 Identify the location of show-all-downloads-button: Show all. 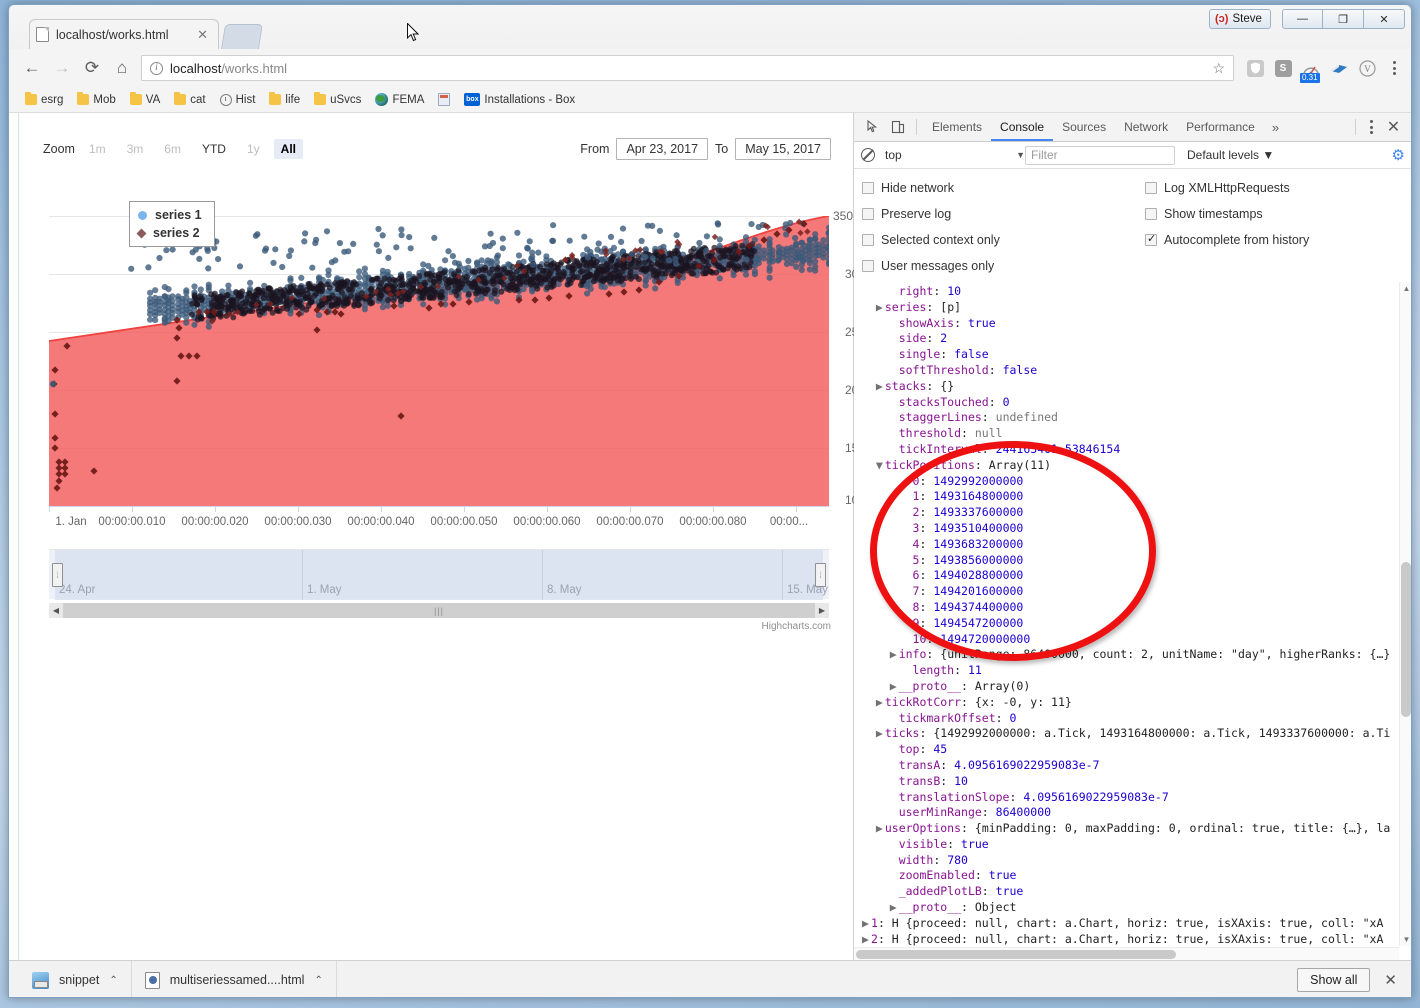
(1334, 980).